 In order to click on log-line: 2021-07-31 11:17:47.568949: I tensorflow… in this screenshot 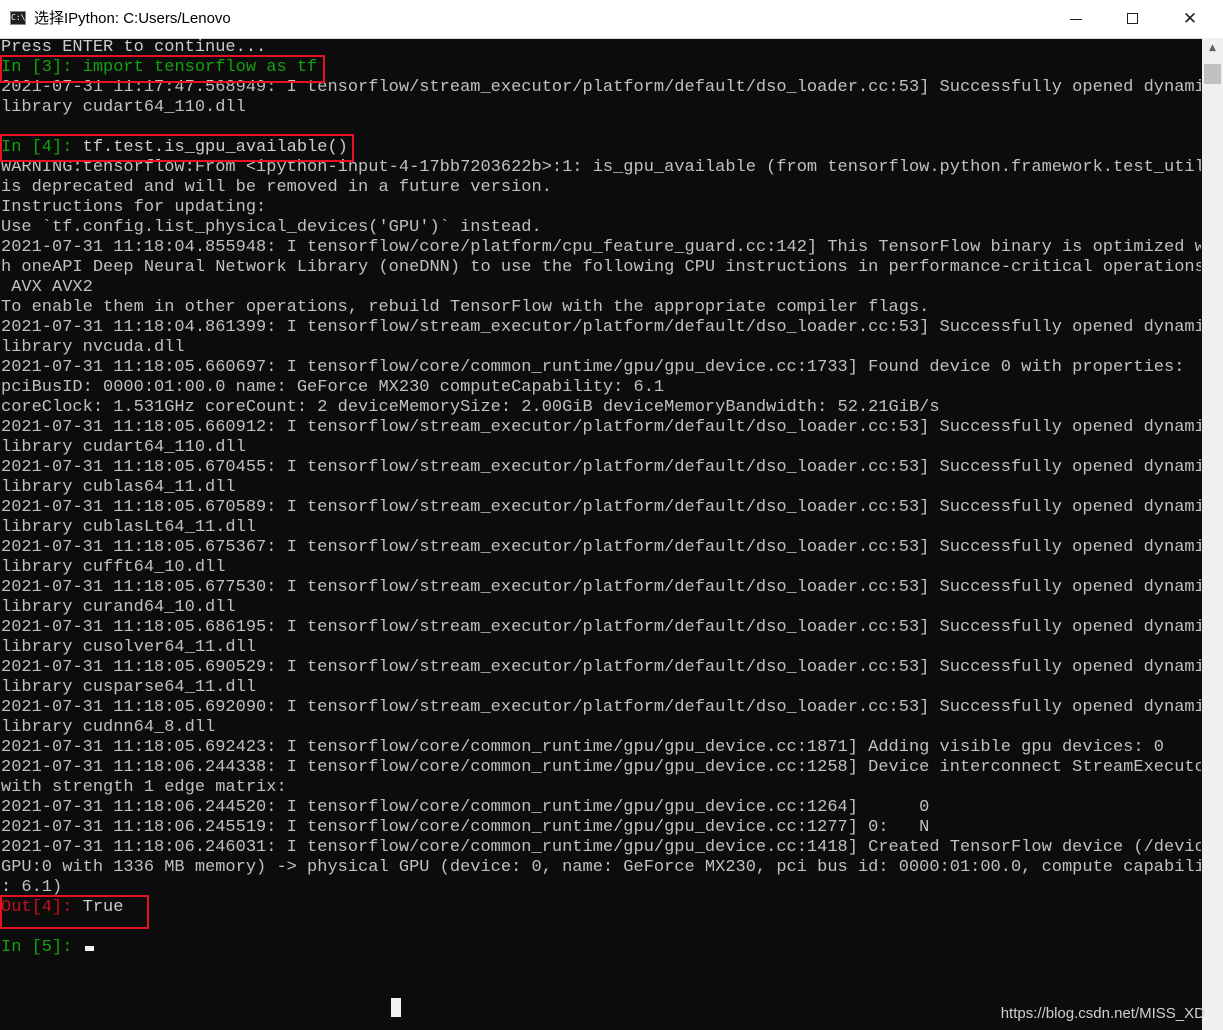, I will do `click(601, 87)`.